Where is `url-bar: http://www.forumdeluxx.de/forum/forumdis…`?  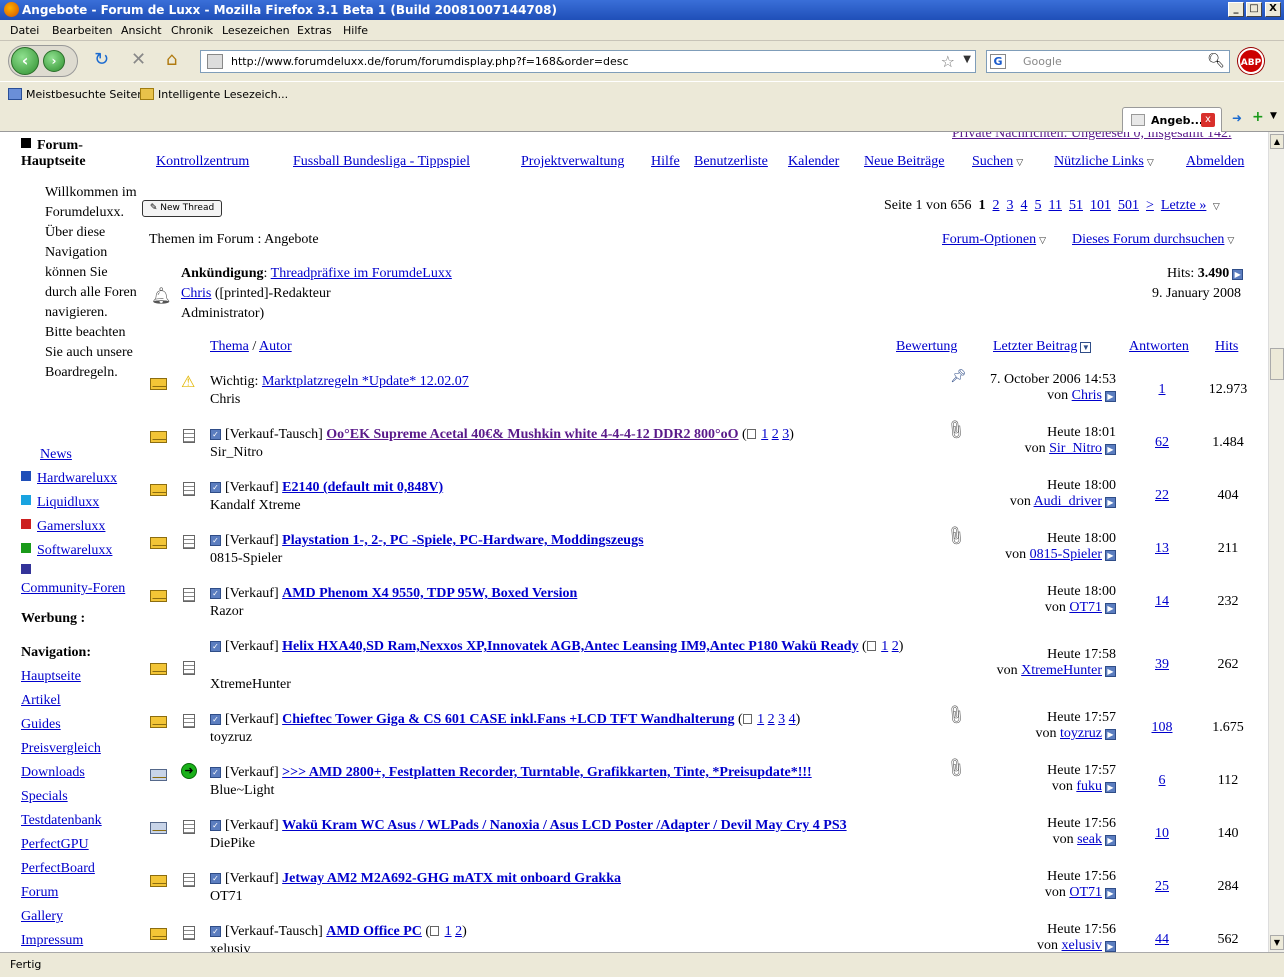
url-bar: http://www.forumdeluxx.de/forum/forumdis… is located at coordinates (588, 61).